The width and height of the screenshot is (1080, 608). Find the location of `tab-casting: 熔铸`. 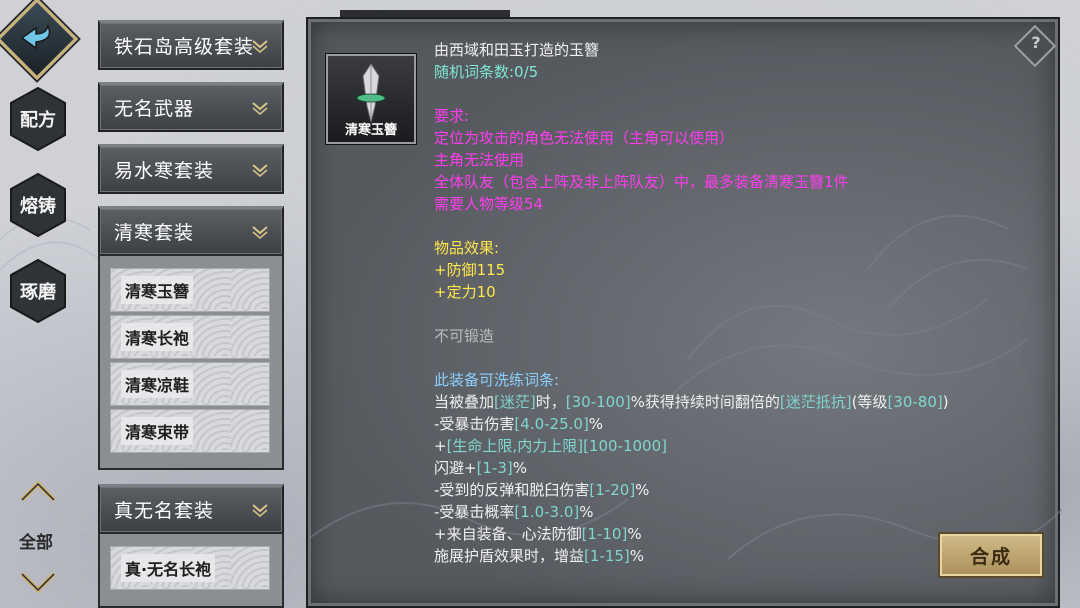

tab-casting: 熔铸 is located at coordinates (38, 205).